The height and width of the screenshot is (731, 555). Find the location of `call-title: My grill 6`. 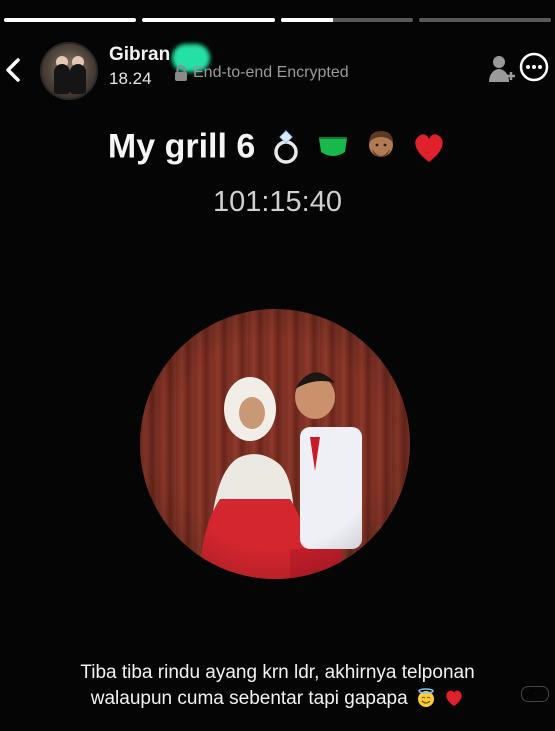

call-title: My grill 6 is located at coordinates (277, 146).